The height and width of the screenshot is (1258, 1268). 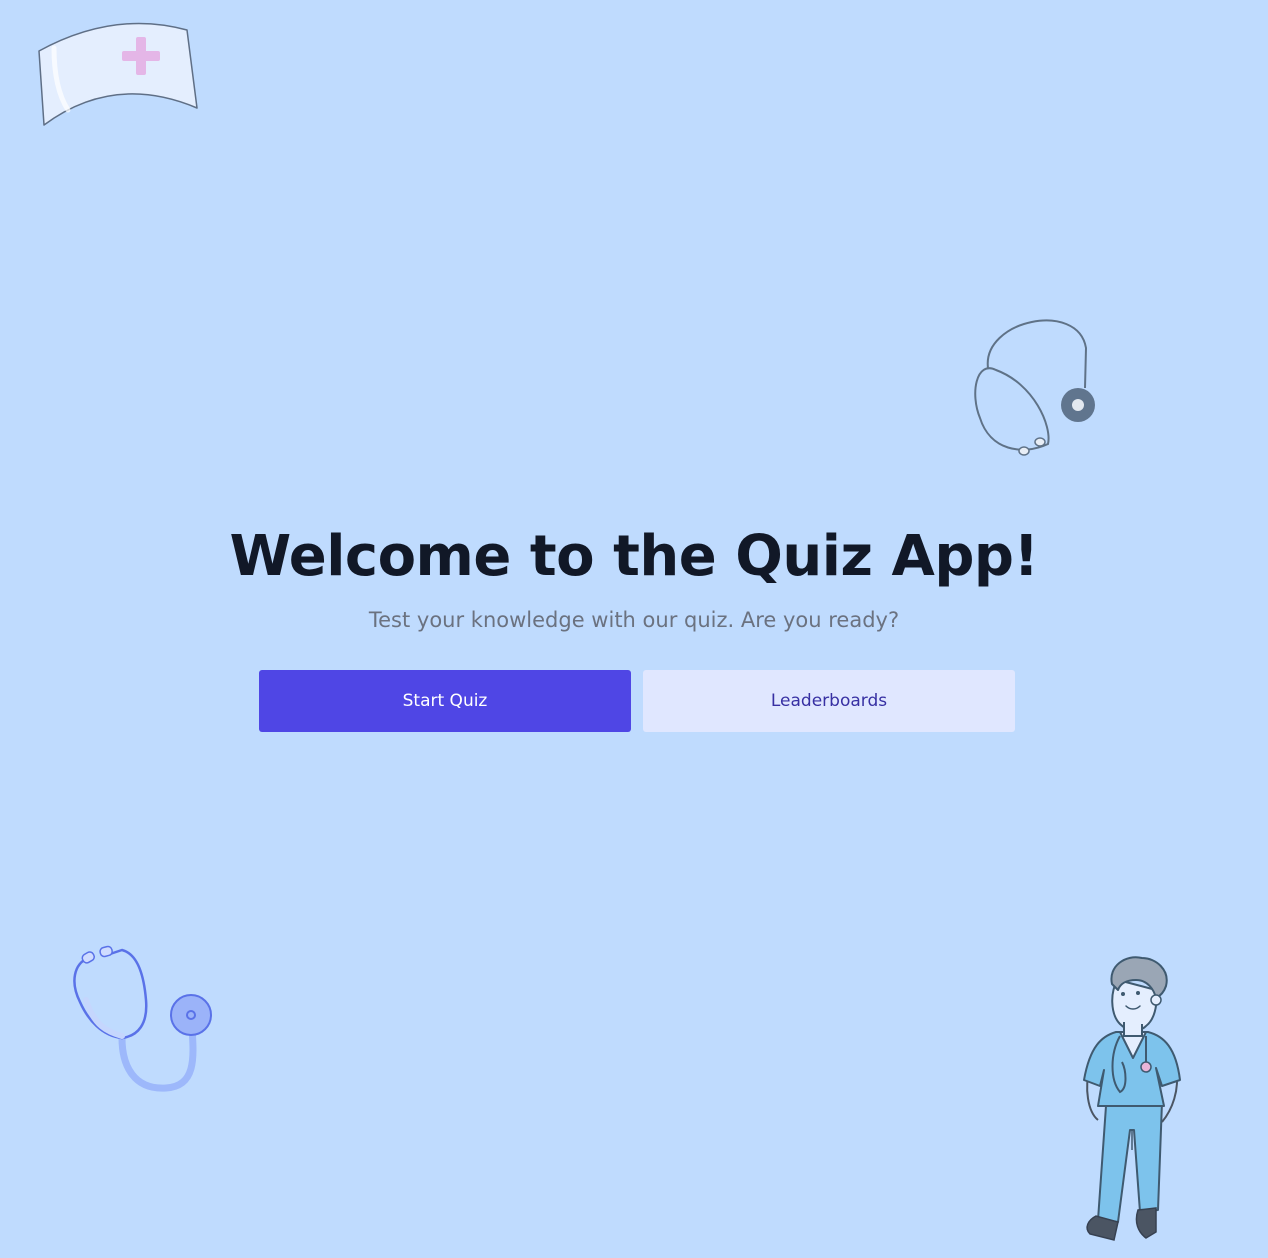 I want to click on start-quiz-button: Start Quiz, so click(x=445, y=701).